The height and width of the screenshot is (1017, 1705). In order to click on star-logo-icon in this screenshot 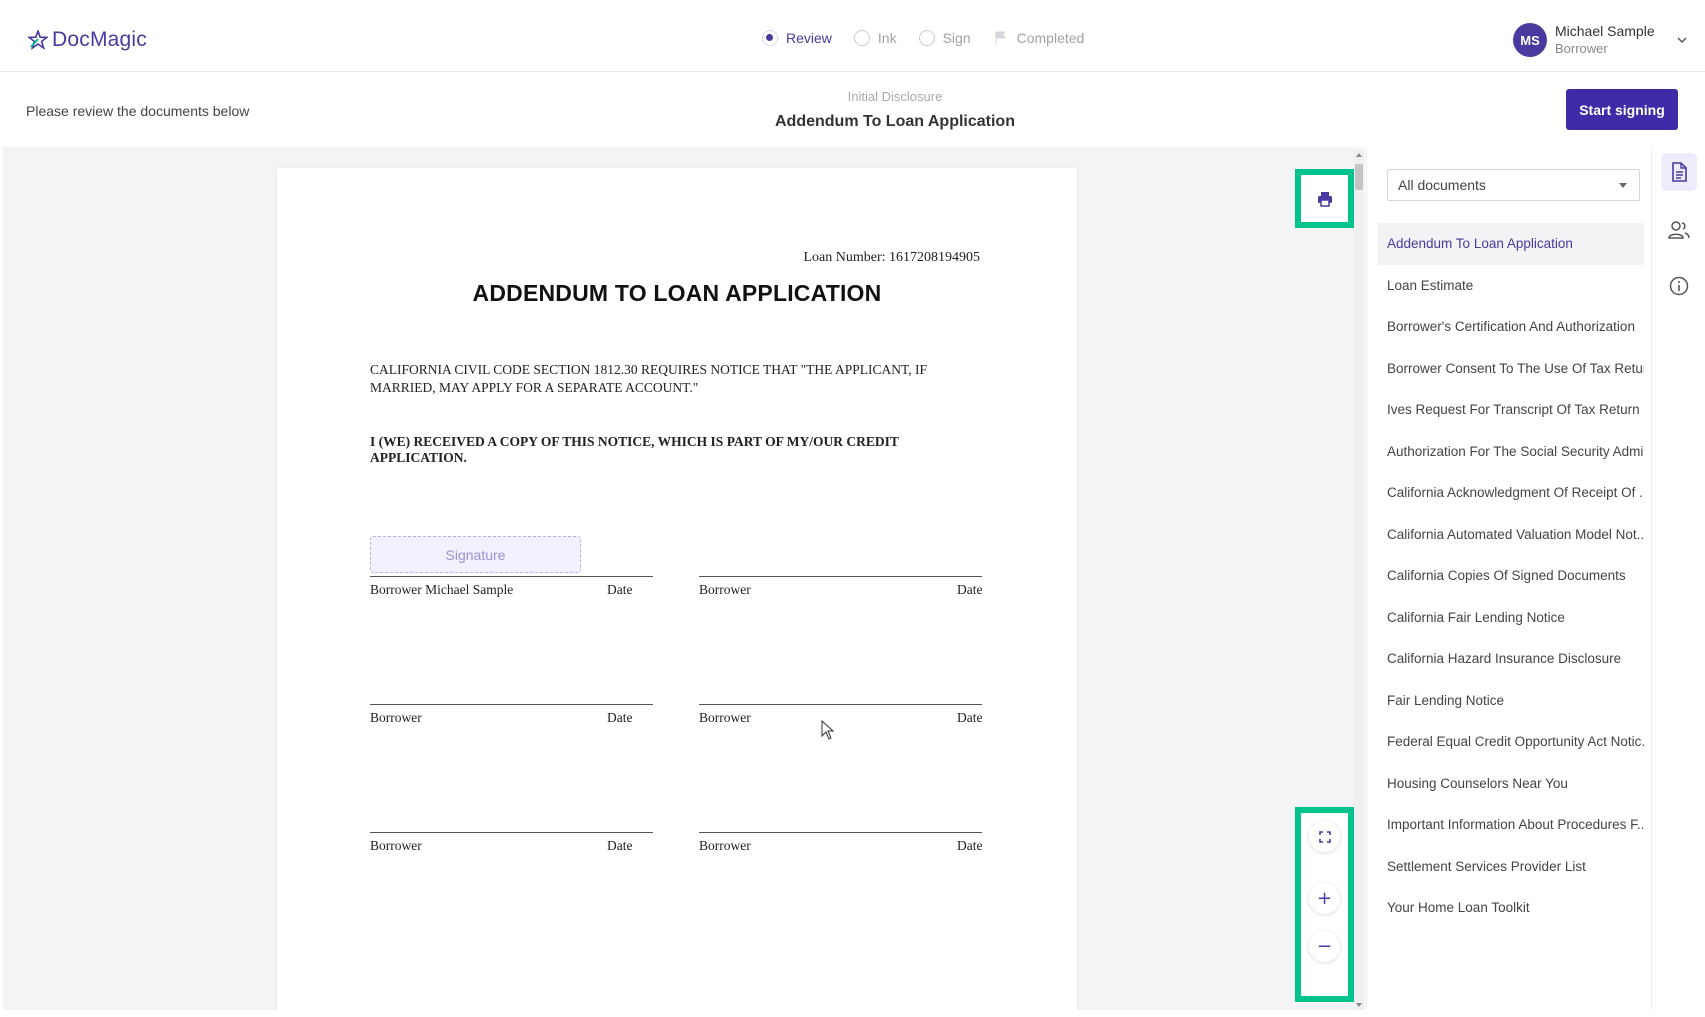, I will do `click(38, 40)`.